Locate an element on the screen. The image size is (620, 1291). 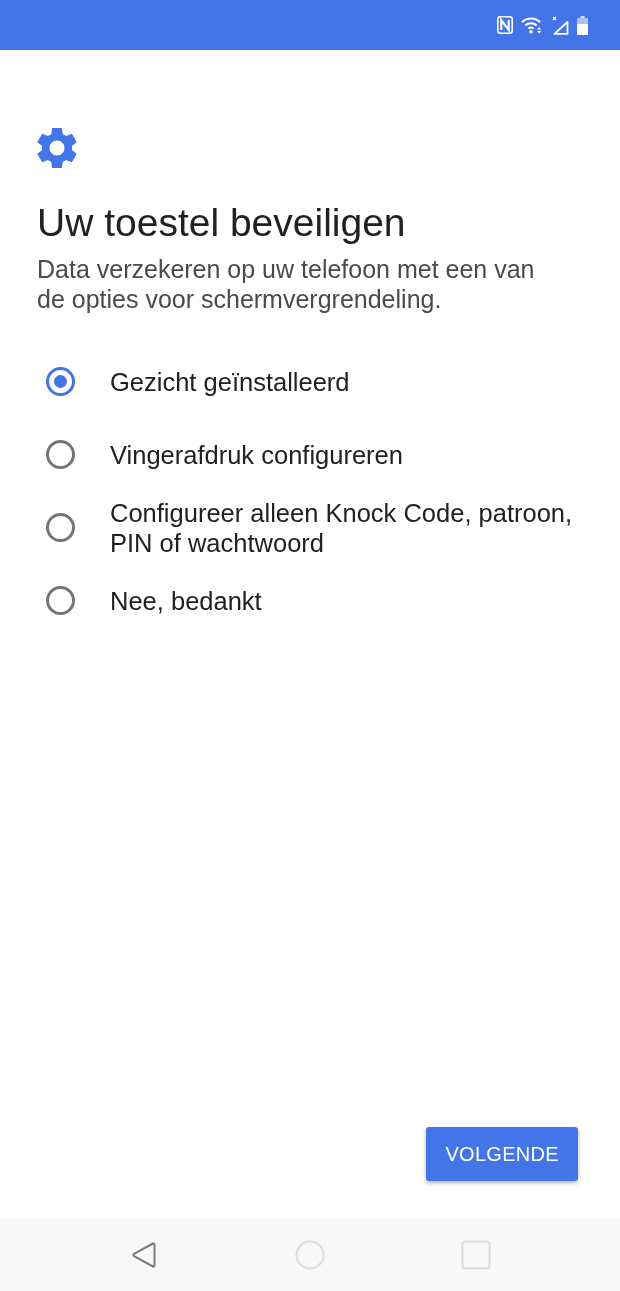
page-title: Uw toestel beveiligen is located at coordinates (222, 223).